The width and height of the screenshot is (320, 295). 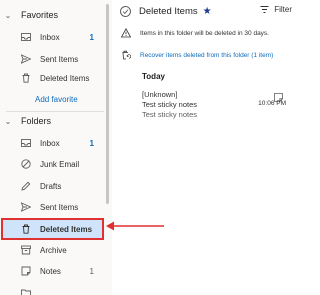 I want to click on folder-item-label: Archive, so click(x=53, y=250).